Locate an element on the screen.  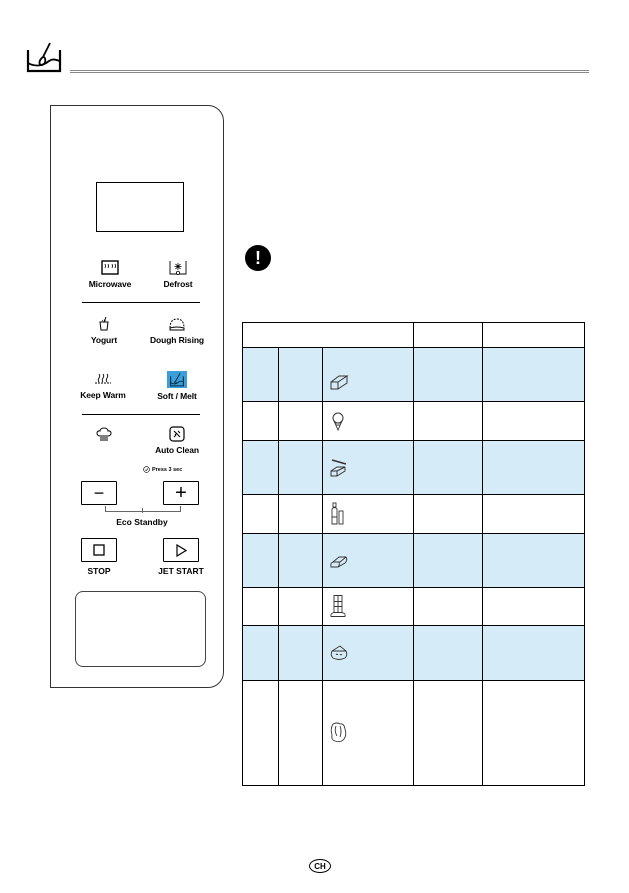
table-header-row is located at coordinates (413, 335).